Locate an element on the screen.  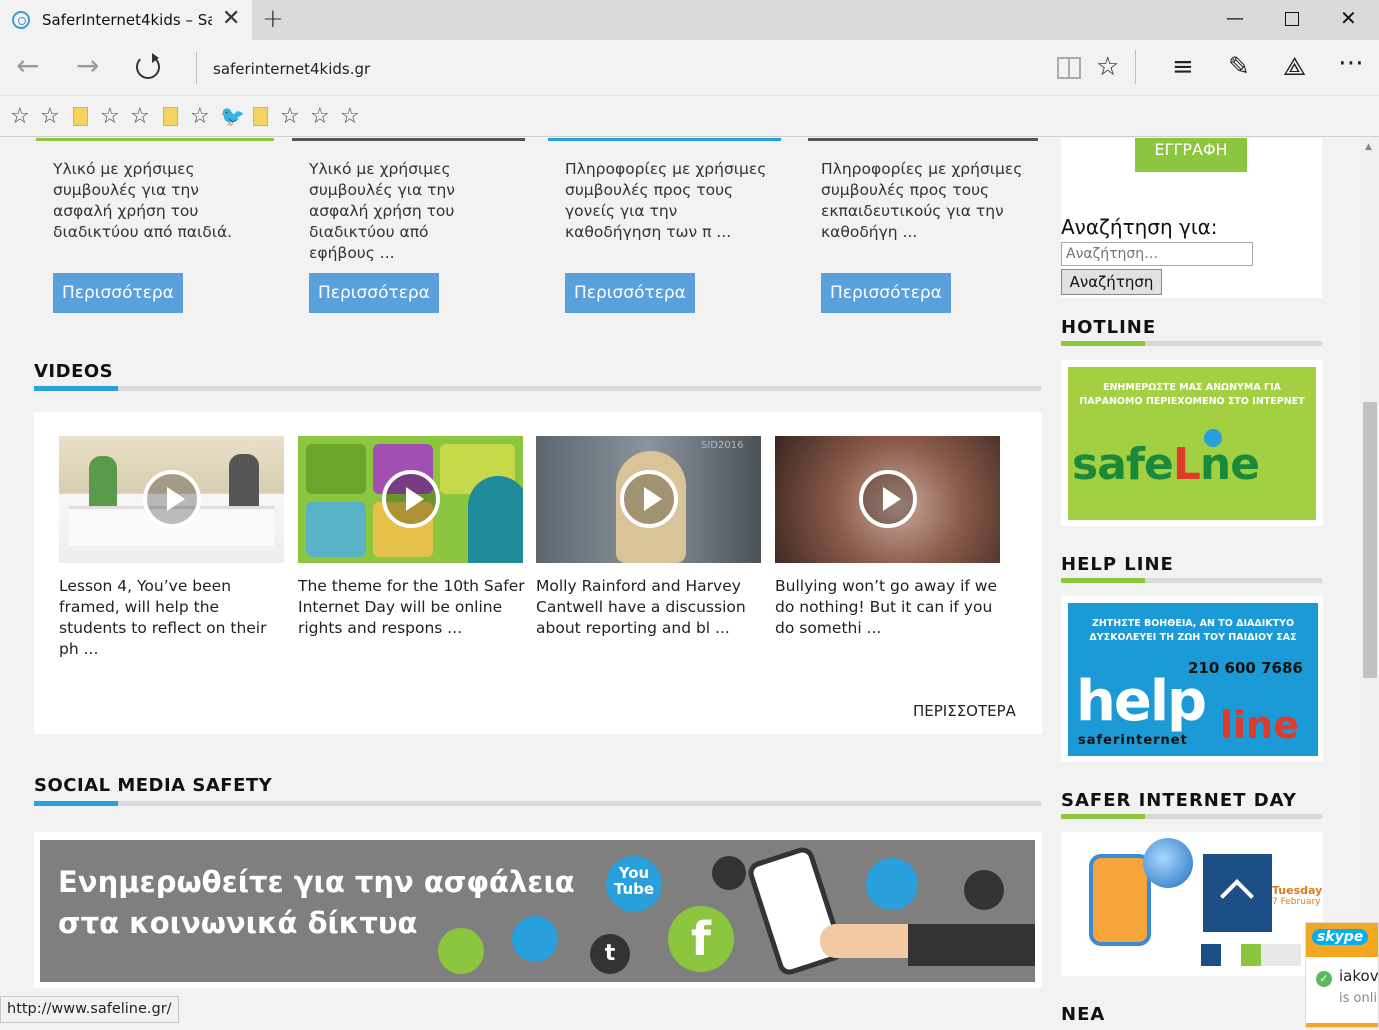
youtube-icon: You Tube is located at coordinates (634, 884).